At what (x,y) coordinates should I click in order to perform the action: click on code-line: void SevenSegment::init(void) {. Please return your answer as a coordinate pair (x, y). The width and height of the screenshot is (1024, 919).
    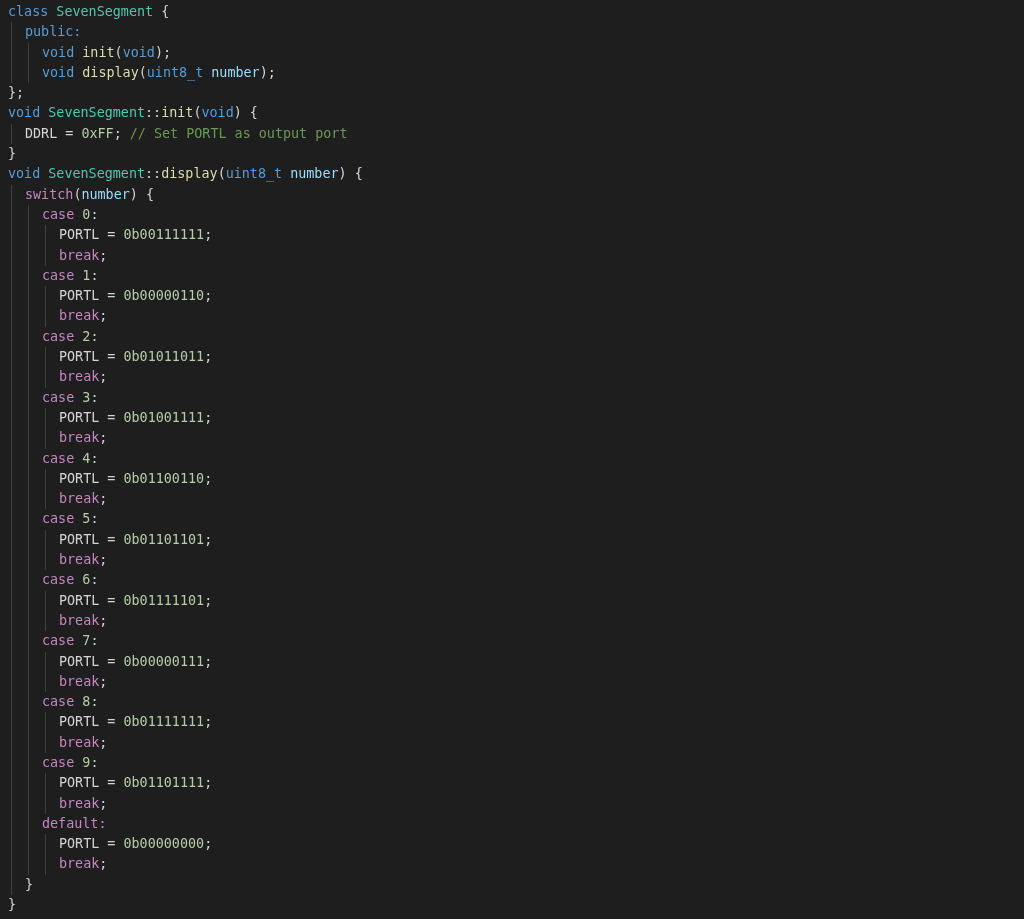
    Looking at the image, I should click on (133, 113).